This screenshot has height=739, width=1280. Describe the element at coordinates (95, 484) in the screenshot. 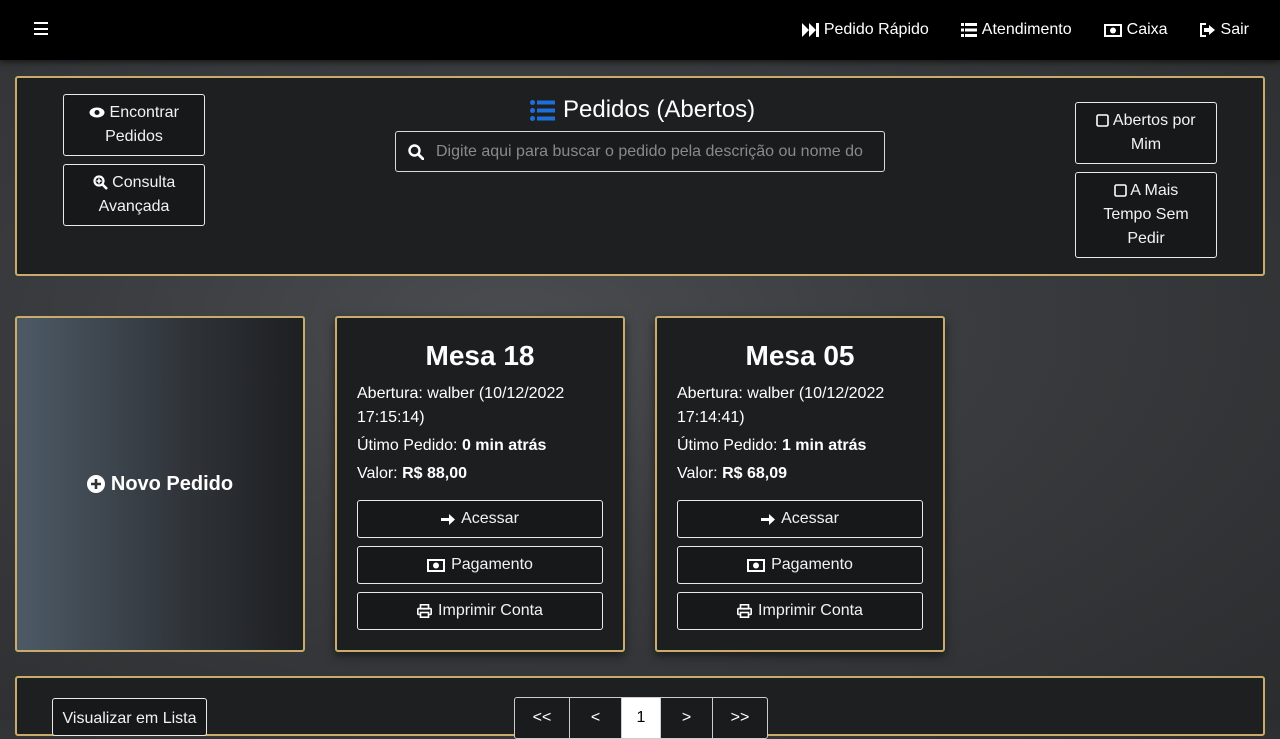

I see `plus-circle-icon` at that location.